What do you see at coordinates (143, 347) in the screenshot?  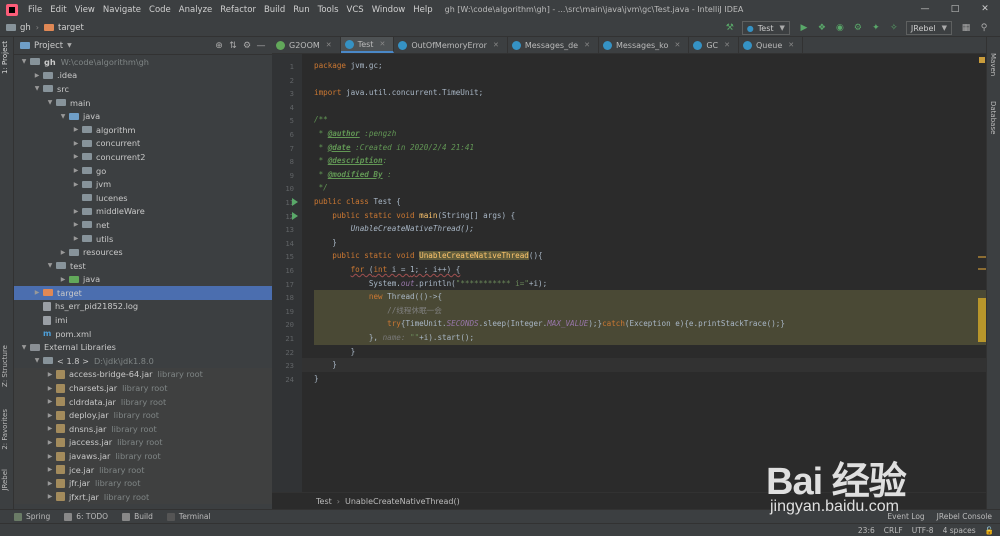 I see `tree-item: ▼ External Libraries` at bounding box center [143, 347].